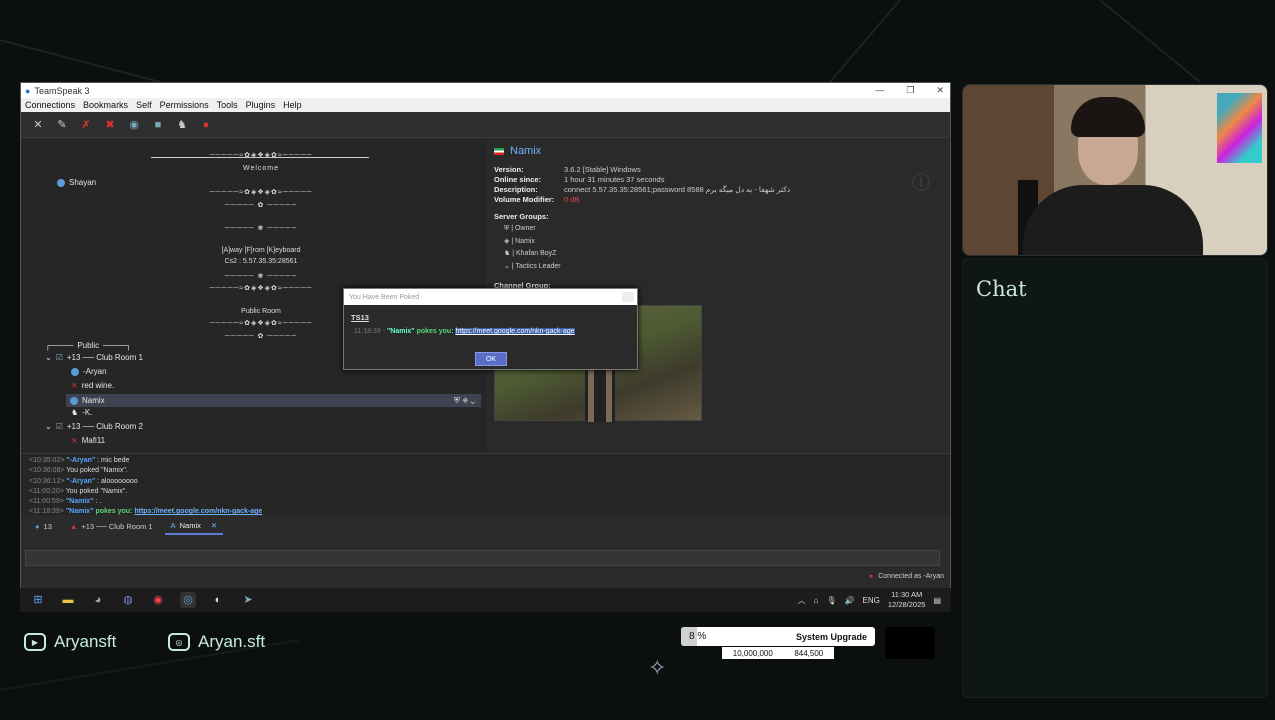 The image size is (1275, 720). What do you see at coordinates (218, 600) in the screenshot?
I see `obs-icon: ◐` at bounding box center [218, 600].